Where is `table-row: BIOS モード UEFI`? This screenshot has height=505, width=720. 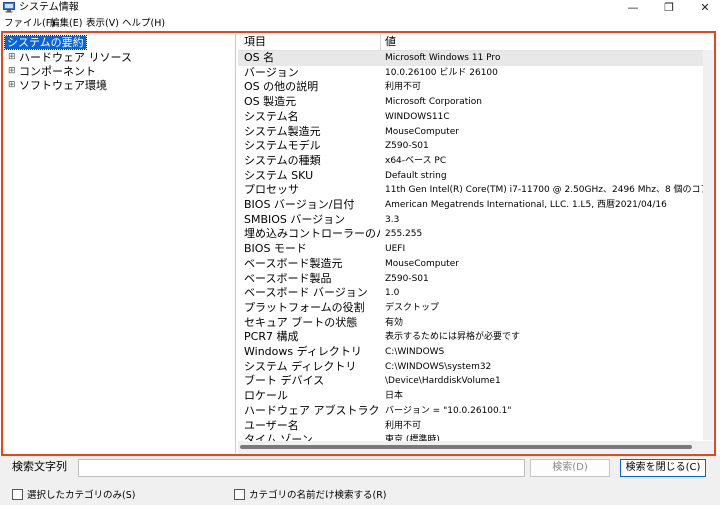
table-row: BIOS モード UEFI is located at coordinates (475, 249).